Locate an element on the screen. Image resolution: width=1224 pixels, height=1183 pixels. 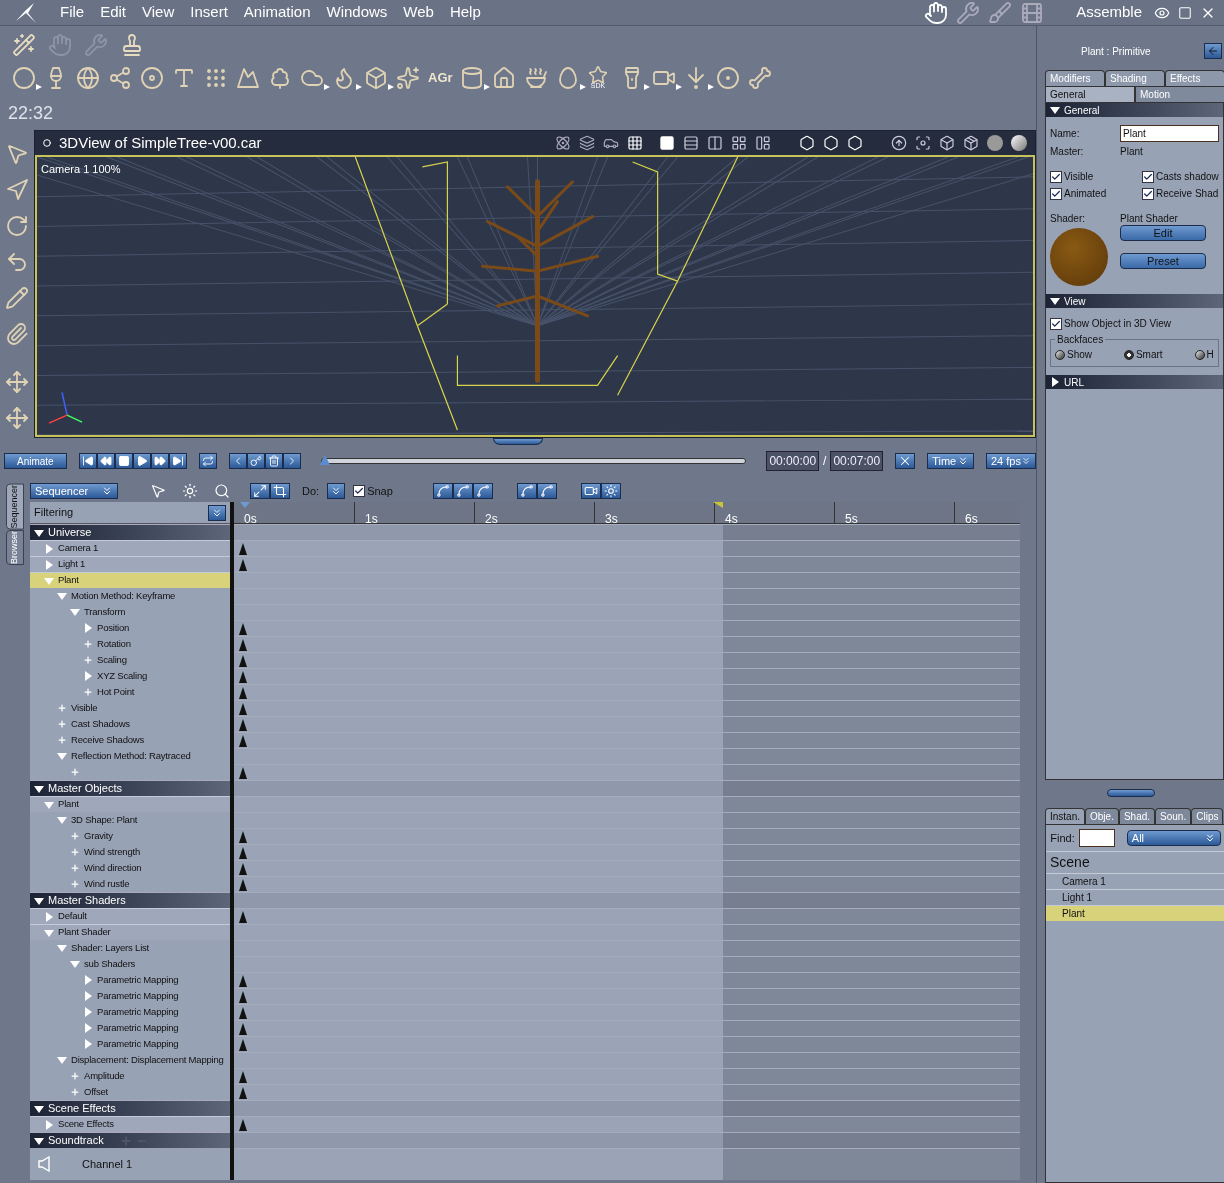
time-slider is located at coordinates (533, 461).